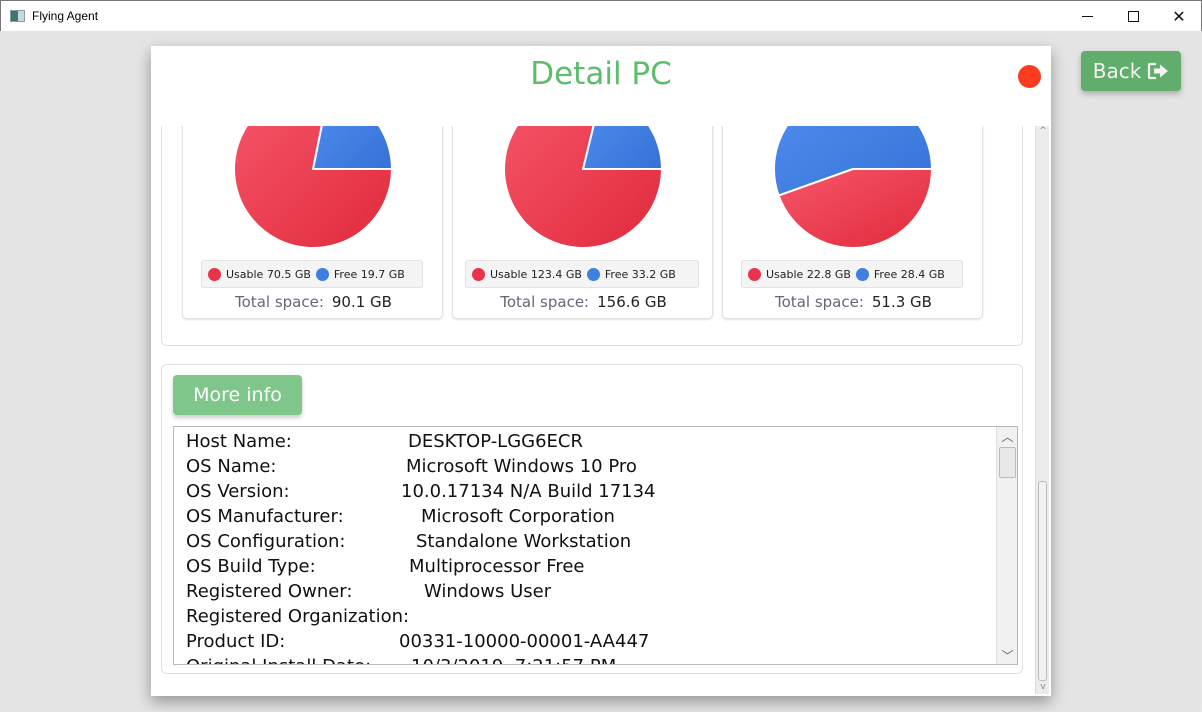 This screenshot has width=1202, height=712. I want to click on scroll-up-icon: ^, so click(1043, 132).